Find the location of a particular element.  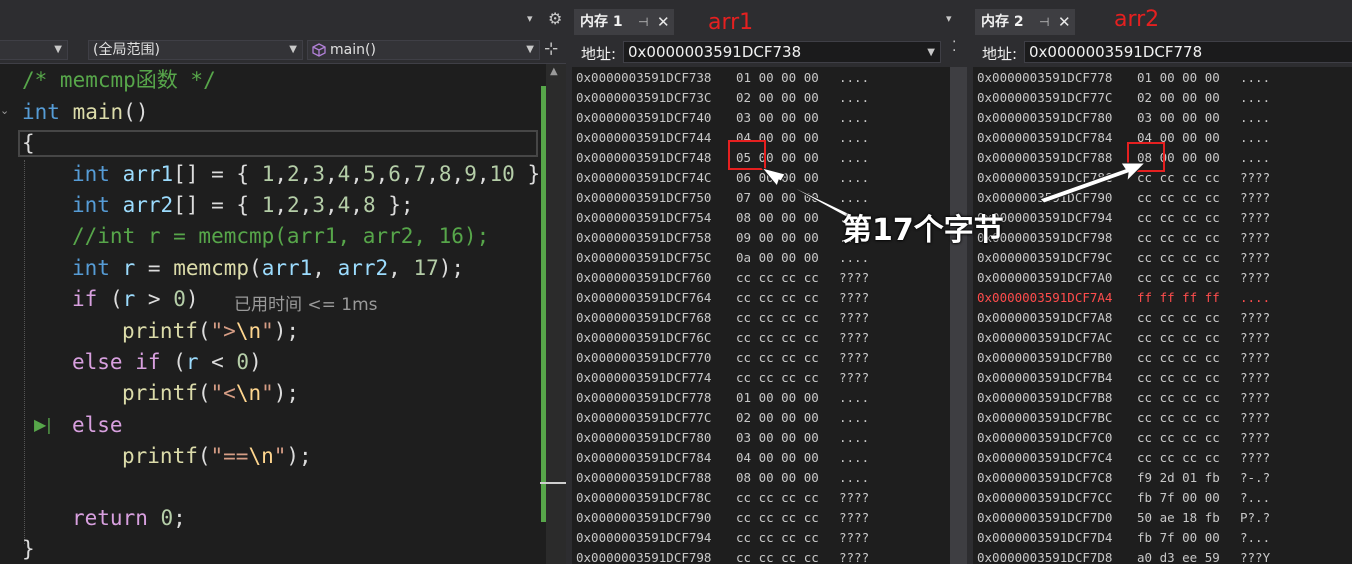

arrow-to-arr2 is located at coordinates (1093, 183).